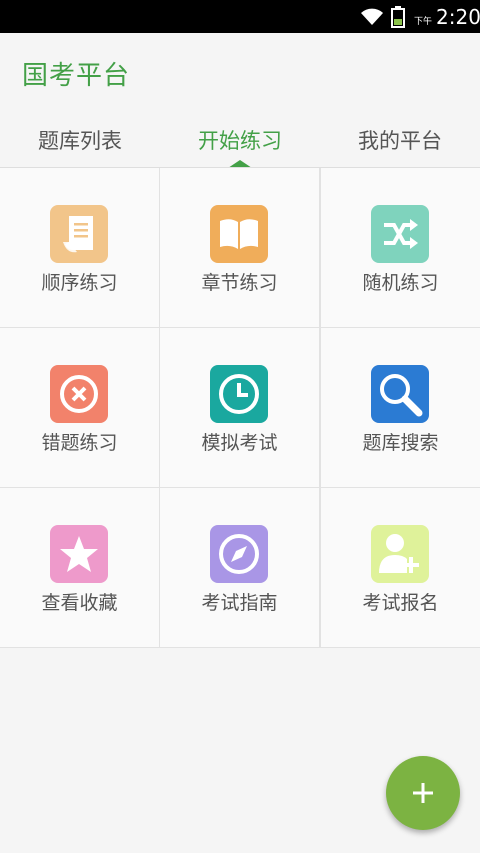 The image size is (480, 853). I want to click on grid-item-question-search: 题库搜索, so click(400, 407).